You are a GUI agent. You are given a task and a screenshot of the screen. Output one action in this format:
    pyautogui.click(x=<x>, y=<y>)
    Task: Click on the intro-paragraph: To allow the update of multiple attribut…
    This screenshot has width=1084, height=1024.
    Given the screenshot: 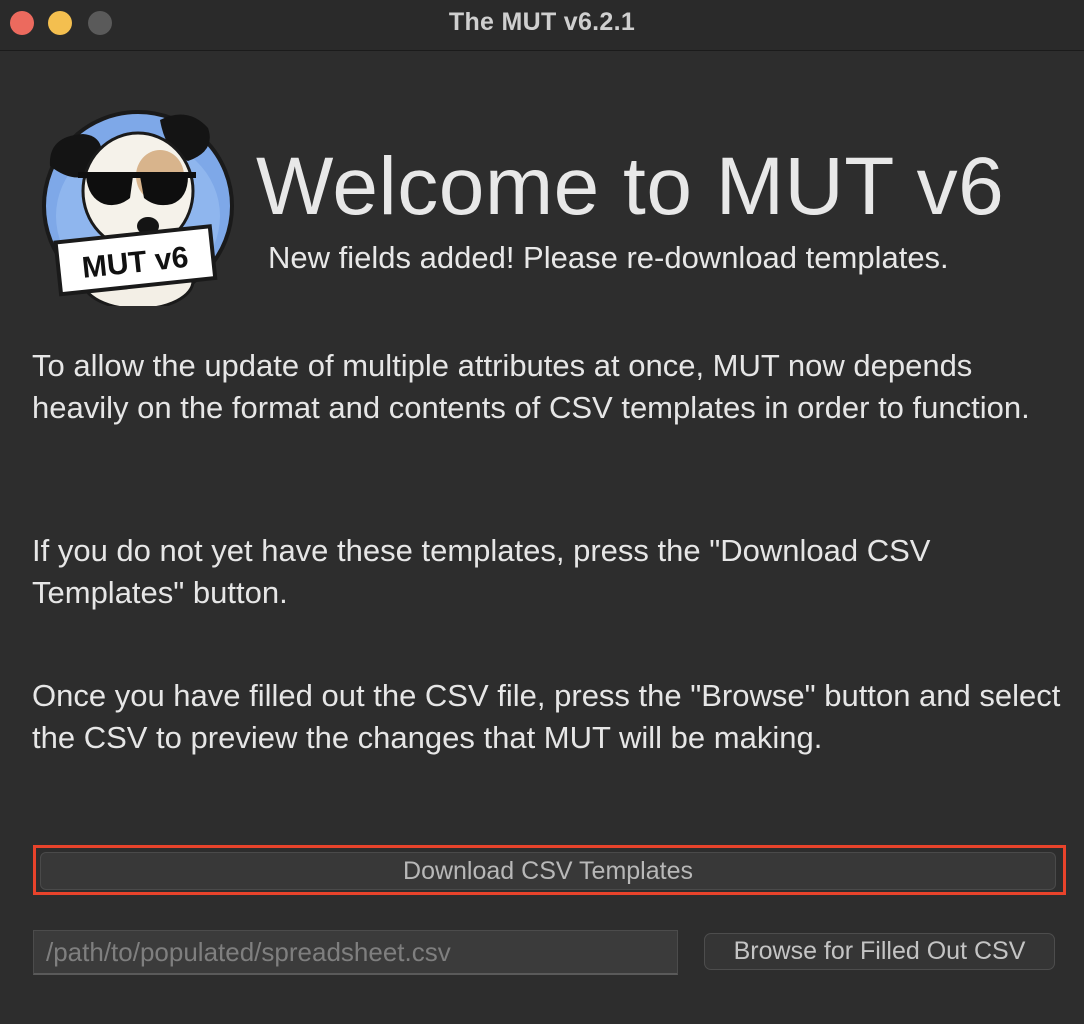 What is the action you would take?
    pyautogui.click(x=531, y=386)
    